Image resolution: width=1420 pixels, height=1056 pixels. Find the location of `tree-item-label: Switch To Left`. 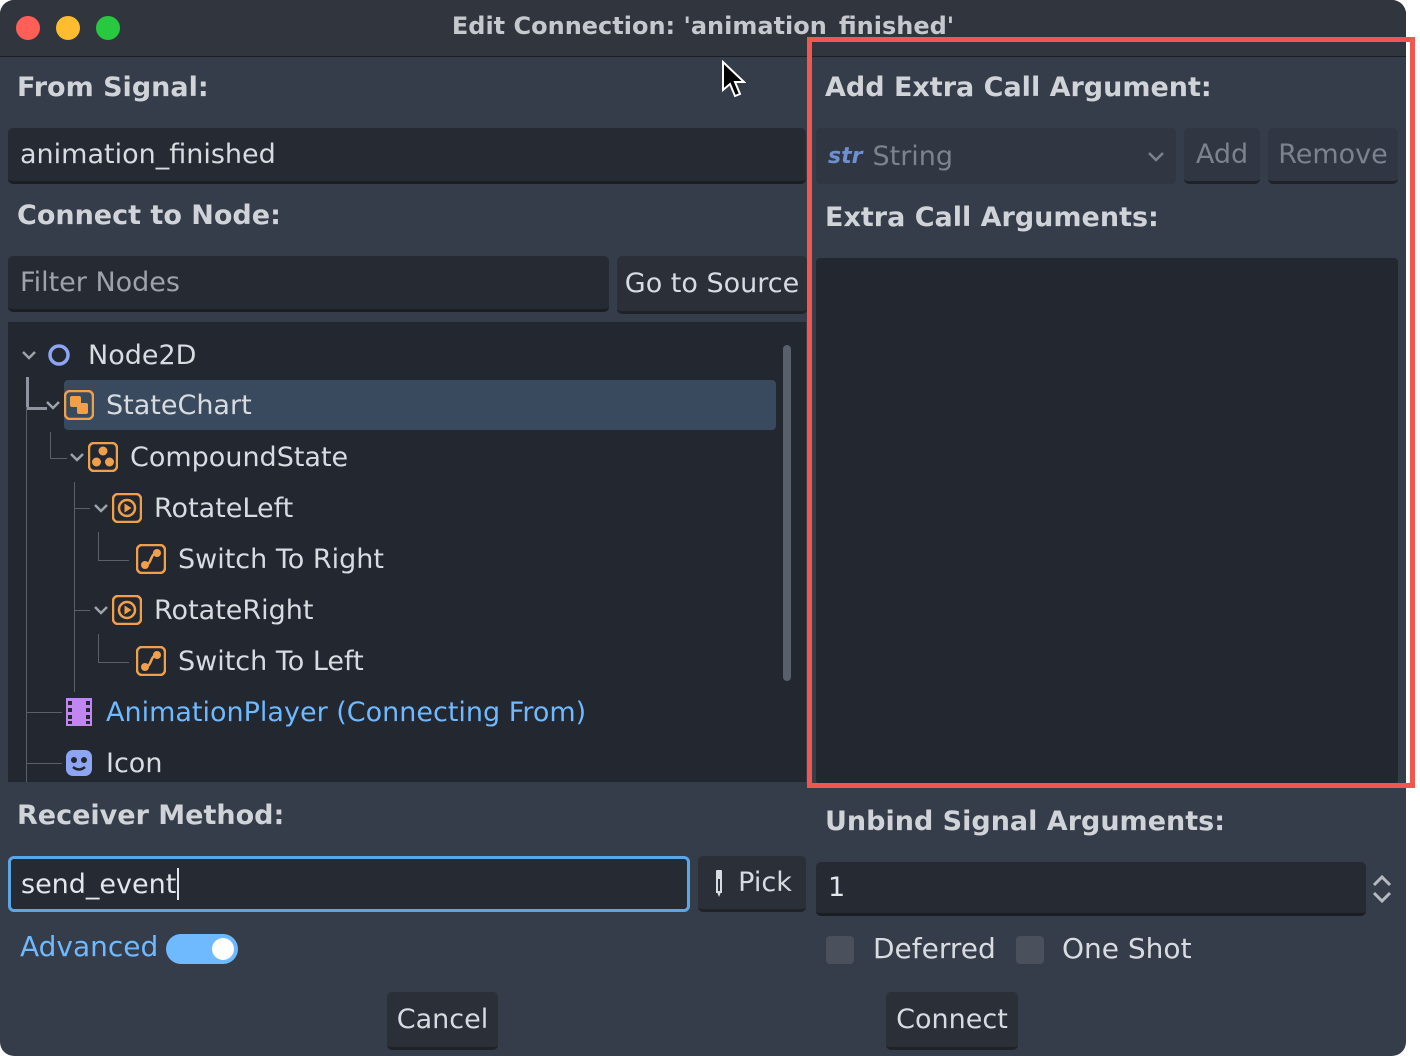

tree-item-label: Switch To Left is located at coordinates (271, 661).